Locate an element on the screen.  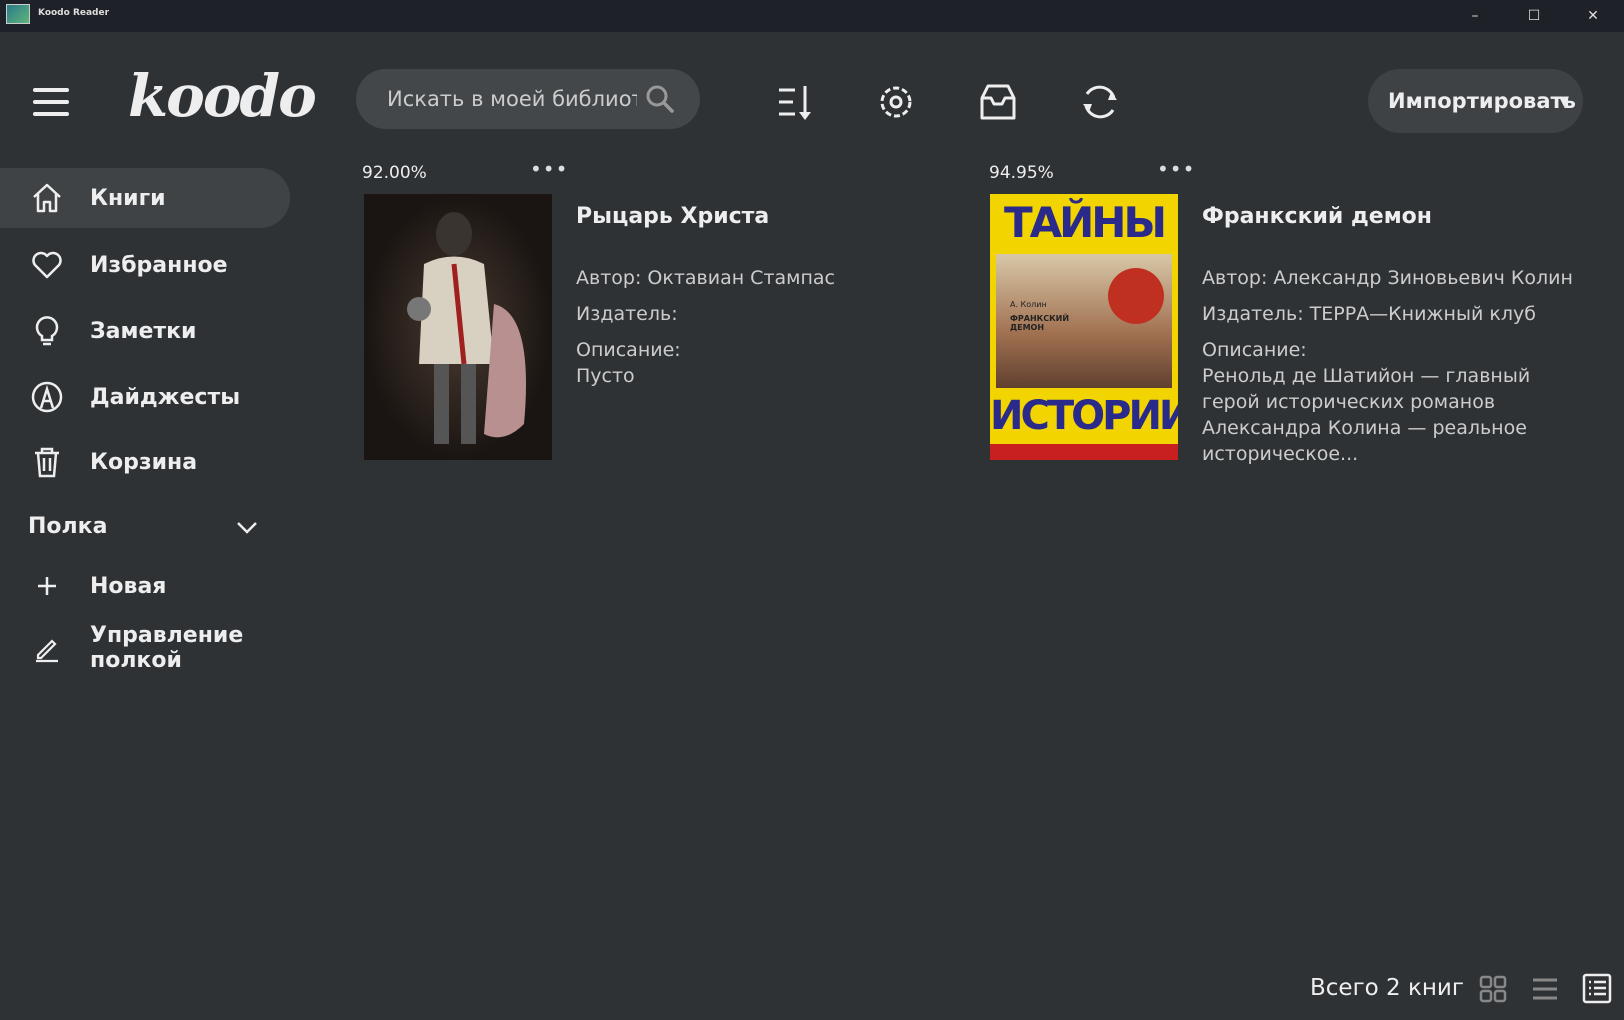
sidebar-item-label: Корзина is located at coordinates (144, 462).